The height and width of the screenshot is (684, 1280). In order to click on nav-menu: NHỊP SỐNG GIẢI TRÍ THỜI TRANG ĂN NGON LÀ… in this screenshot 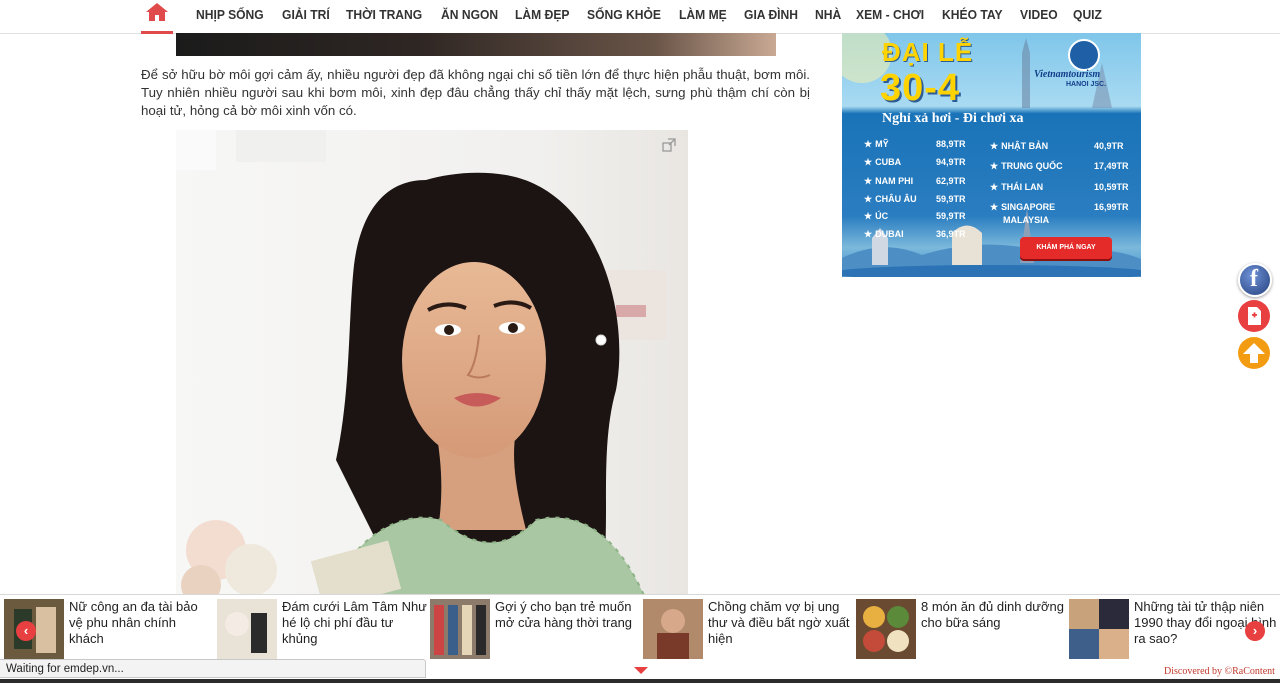, I will do `click(650, 16)`.